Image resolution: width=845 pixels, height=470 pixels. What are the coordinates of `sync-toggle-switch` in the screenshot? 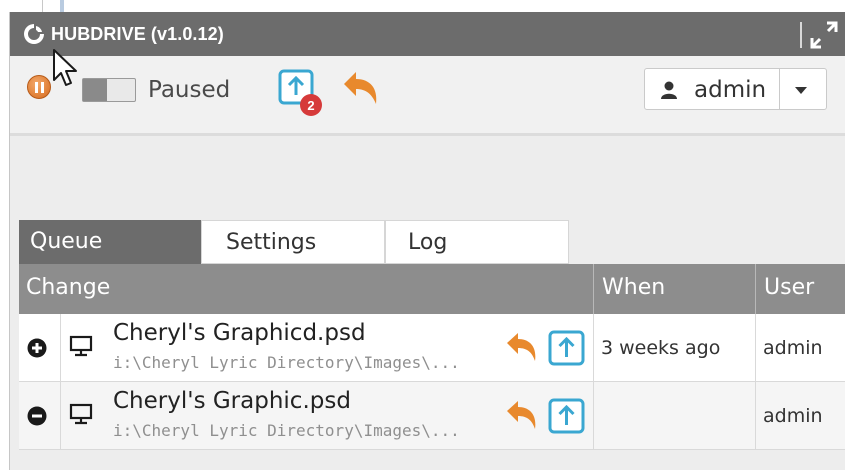 It's located at (109, 90).